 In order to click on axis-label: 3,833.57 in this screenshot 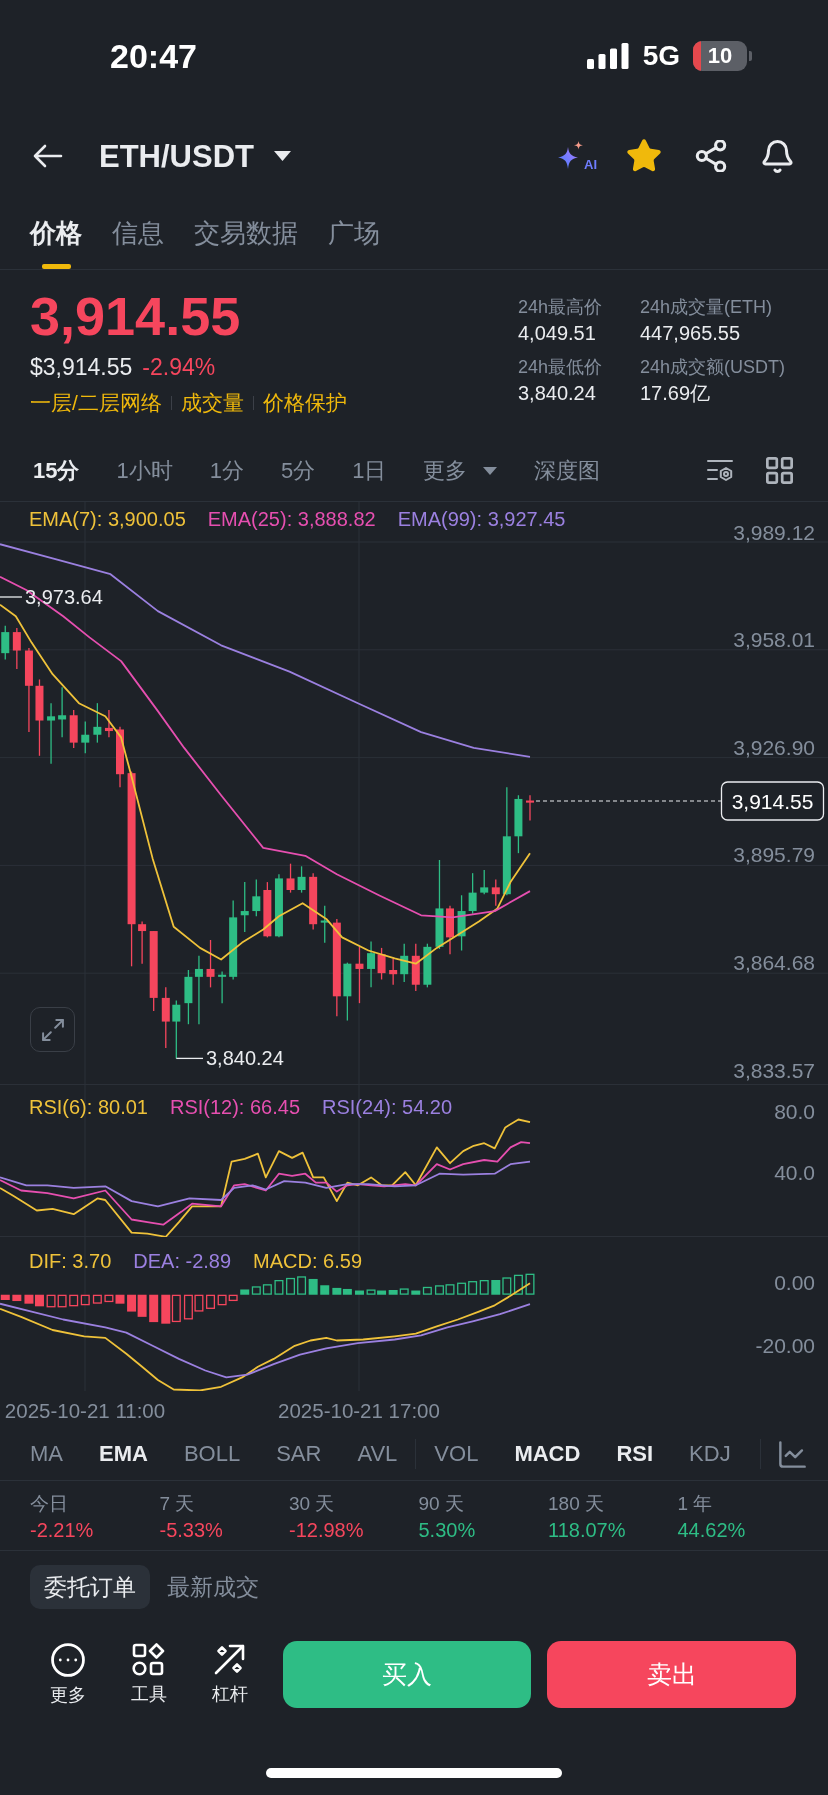, I will do `click(774, 1070)`.